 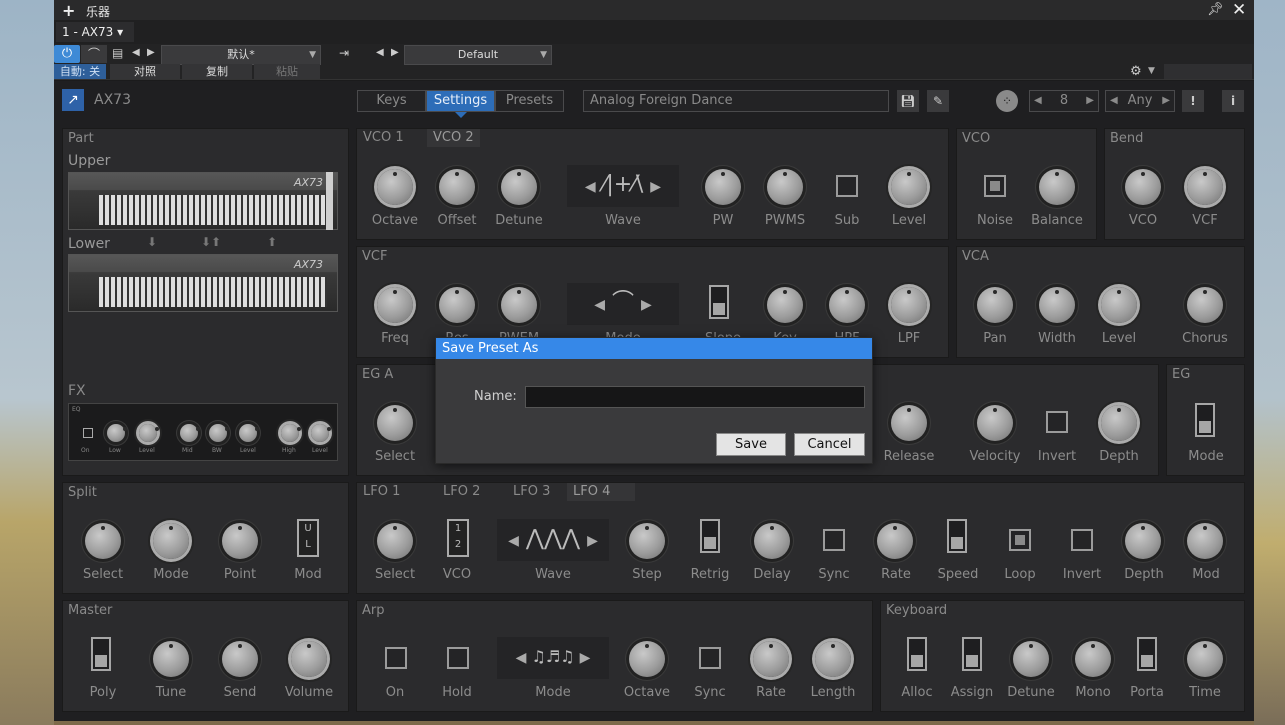 What do you see at coordinates (1119, 423) in the screenshot?
I see `eg-depth-knob` at bounding box center [1119, 423].